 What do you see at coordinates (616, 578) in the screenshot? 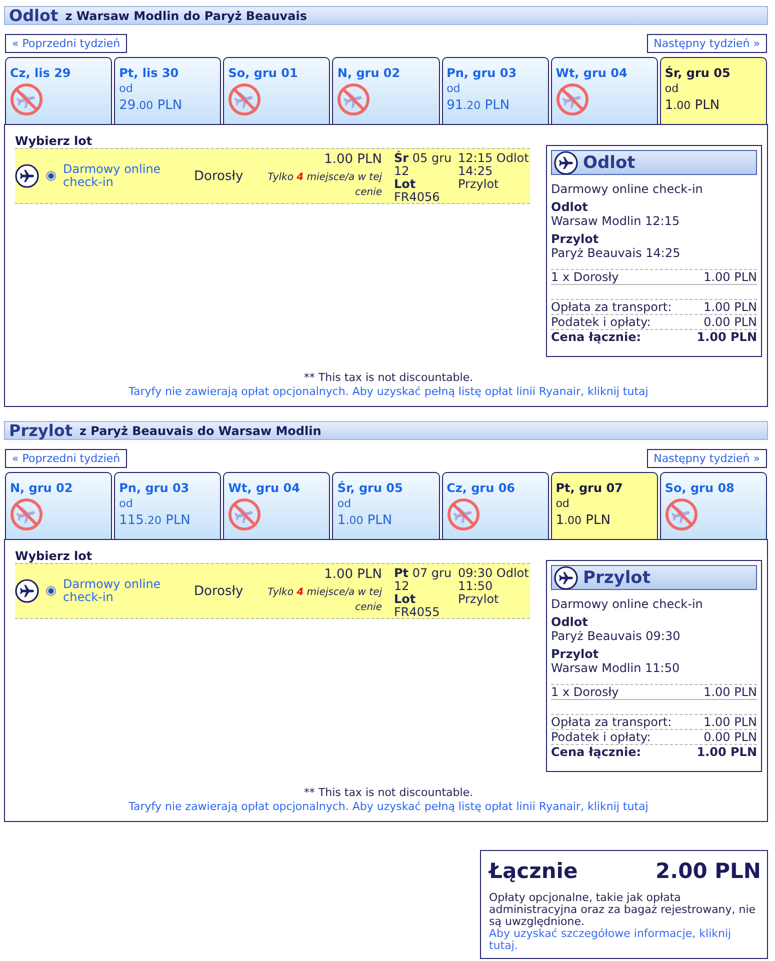
I see `summary-title: Przylot` at bounding box center [616, 578].